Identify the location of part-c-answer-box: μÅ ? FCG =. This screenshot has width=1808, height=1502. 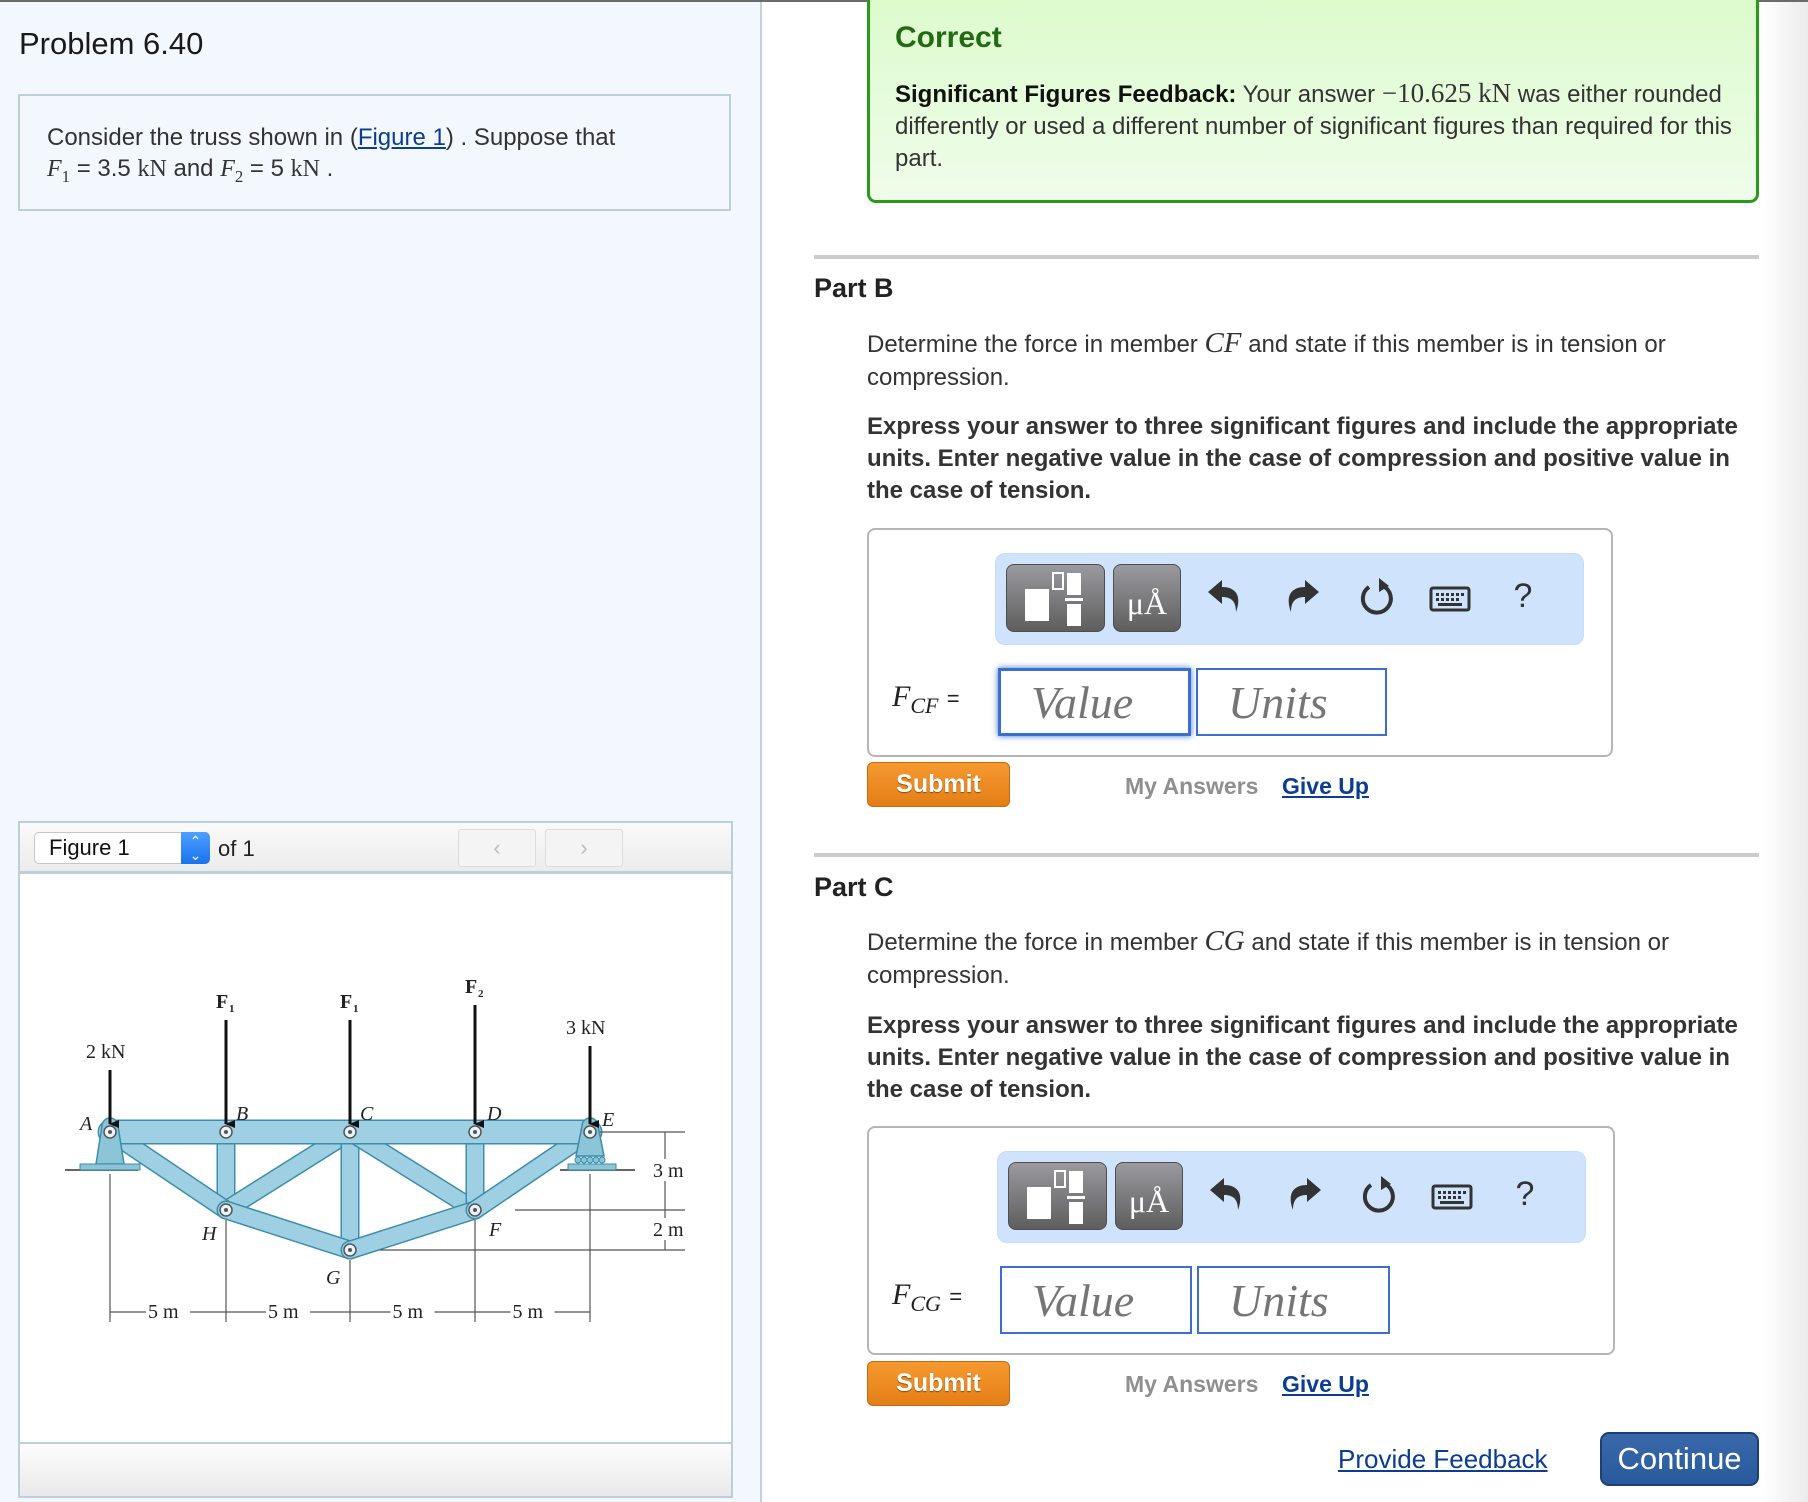
(1241, 1240).